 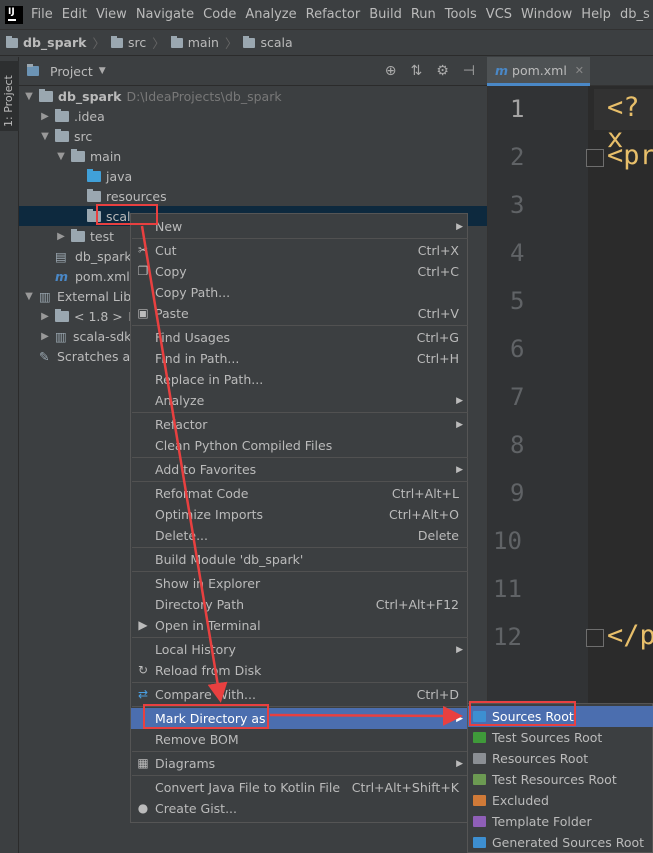 What do you see at coordinates (579, 70) in the screenshot?
I see `close-icon: ✕` at bounding box center [579, 70].